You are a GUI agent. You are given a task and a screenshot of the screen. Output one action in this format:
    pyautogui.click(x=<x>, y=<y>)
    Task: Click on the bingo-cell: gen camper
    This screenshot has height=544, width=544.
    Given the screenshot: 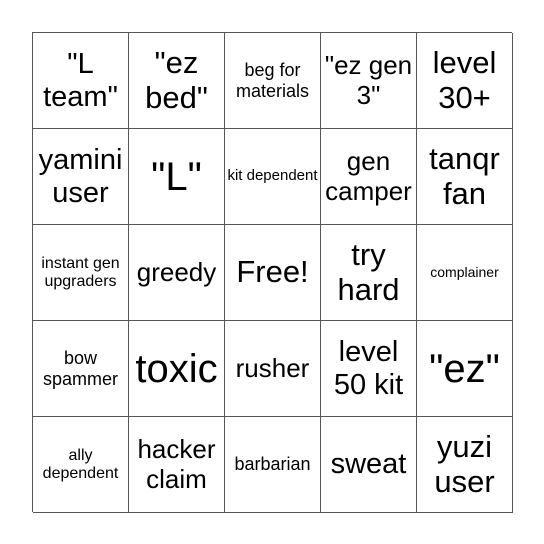 What is the action you would take?
    pyautogui.click(x=369, y=177)
    